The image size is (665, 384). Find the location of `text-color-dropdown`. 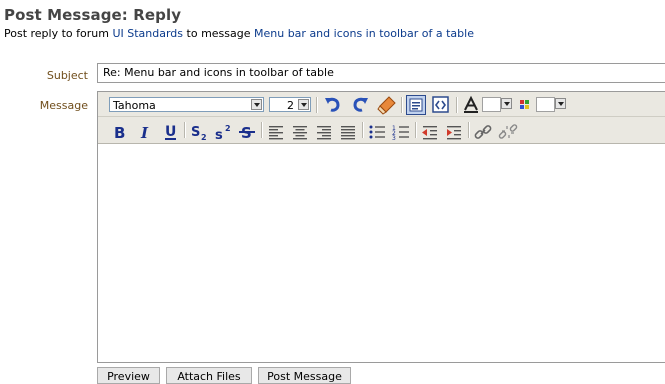

text-color-dropdown is located at coordinates (506, 104).